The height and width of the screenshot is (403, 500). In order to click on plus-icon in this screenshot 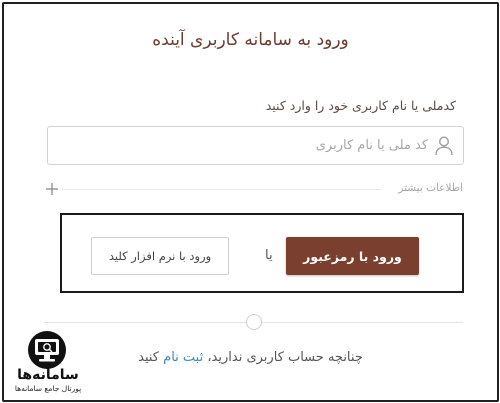, I will do `click(52, 189)`.